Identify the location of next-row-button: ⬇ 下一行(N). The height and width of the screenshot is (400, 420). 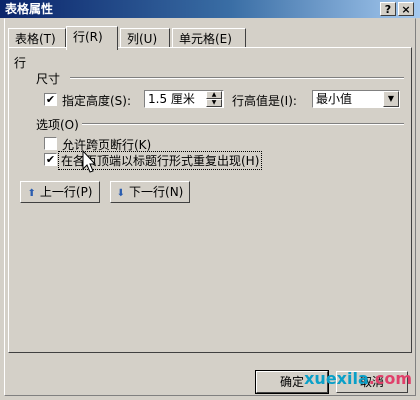
(150, 192).